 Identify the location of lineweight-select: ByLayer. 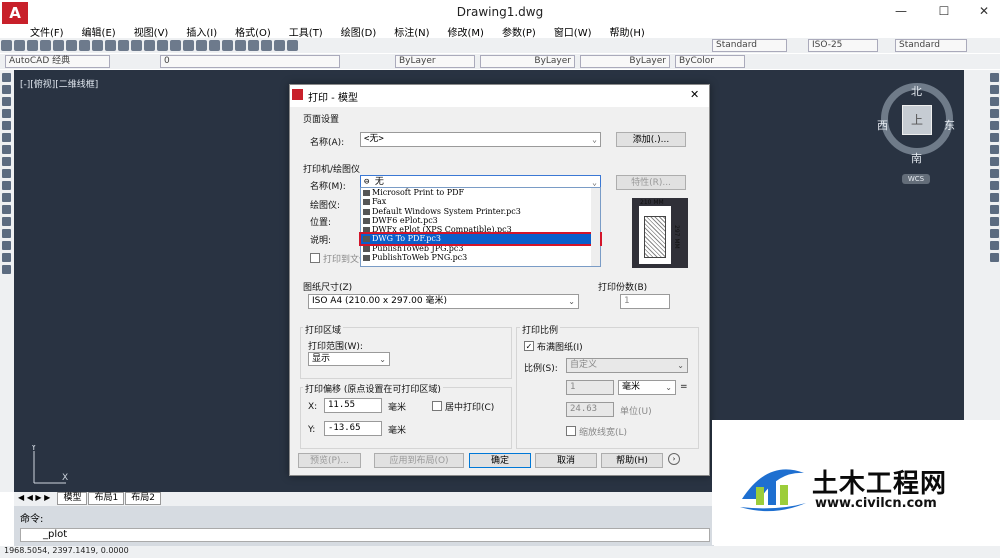
(625, 61).